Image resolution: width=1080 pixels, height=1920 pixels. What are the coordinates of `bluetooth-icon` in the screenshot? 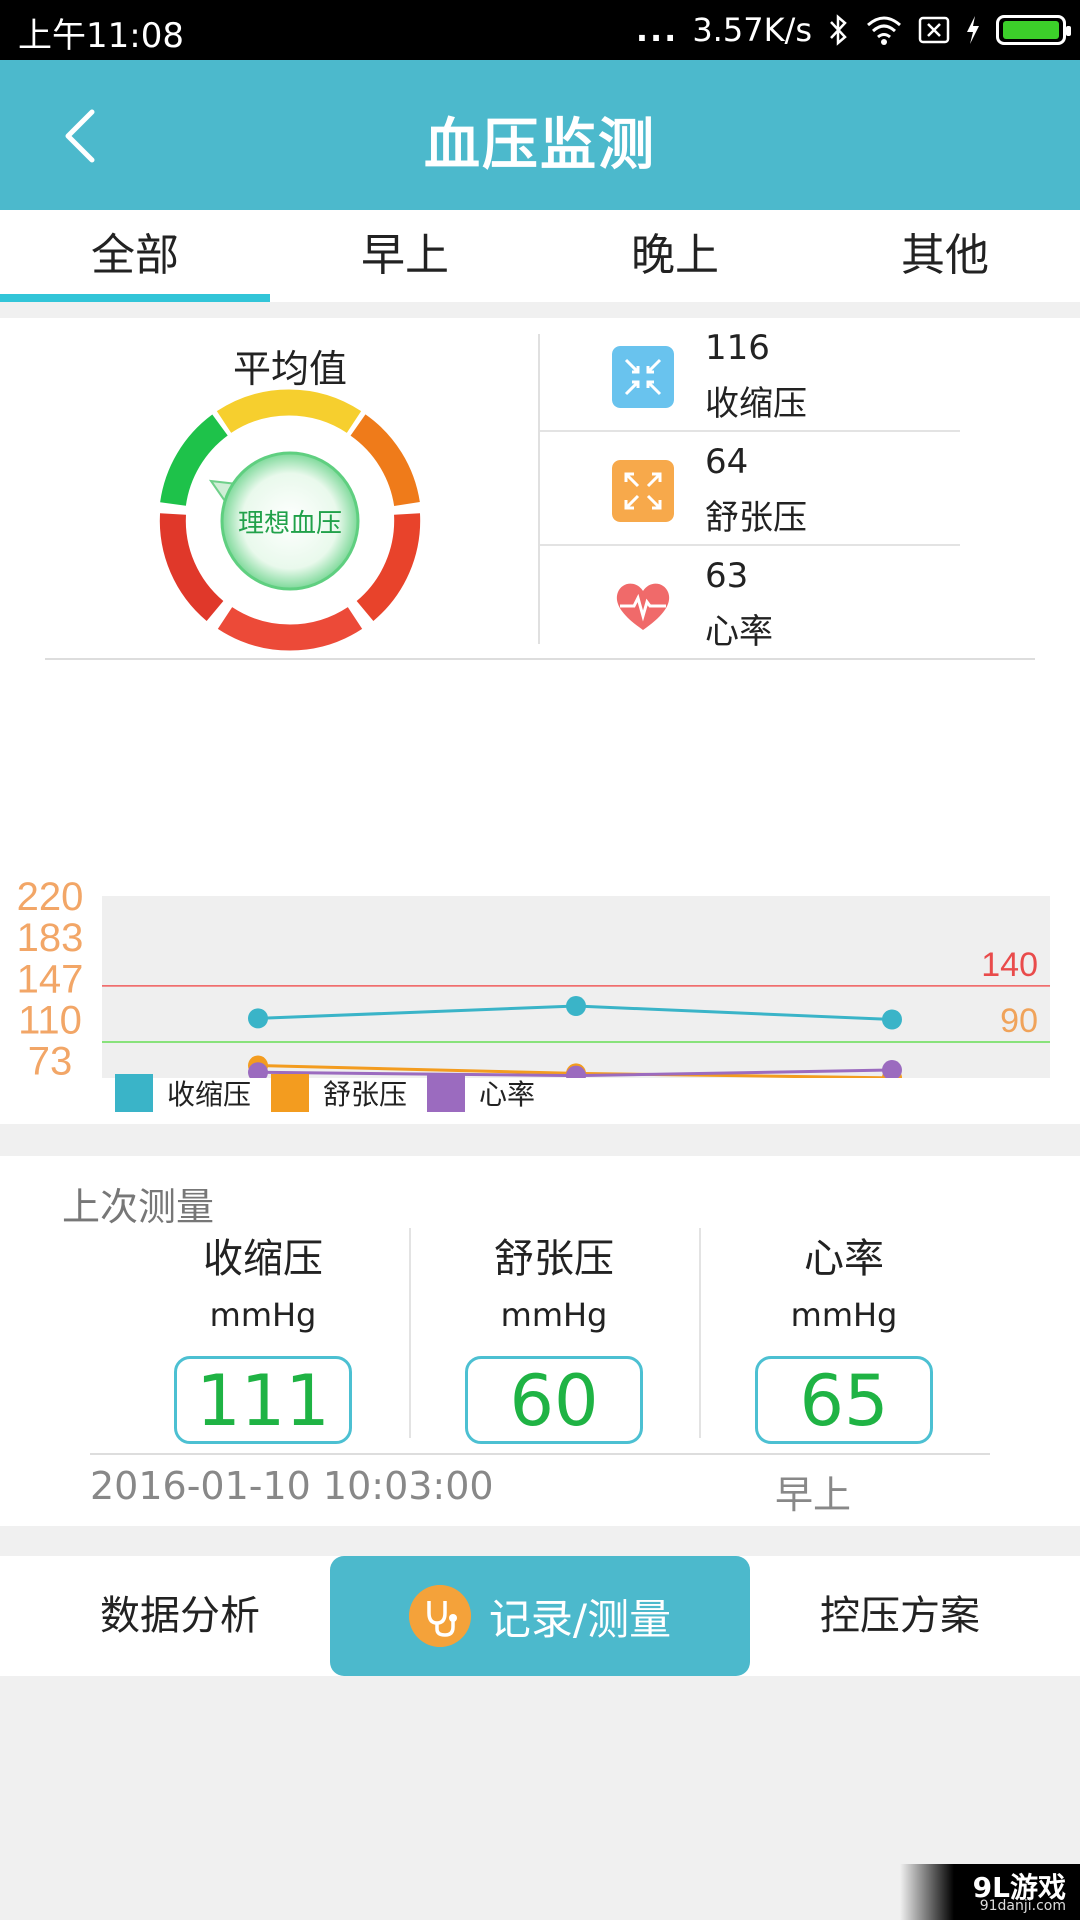 It's located at (838, 30).